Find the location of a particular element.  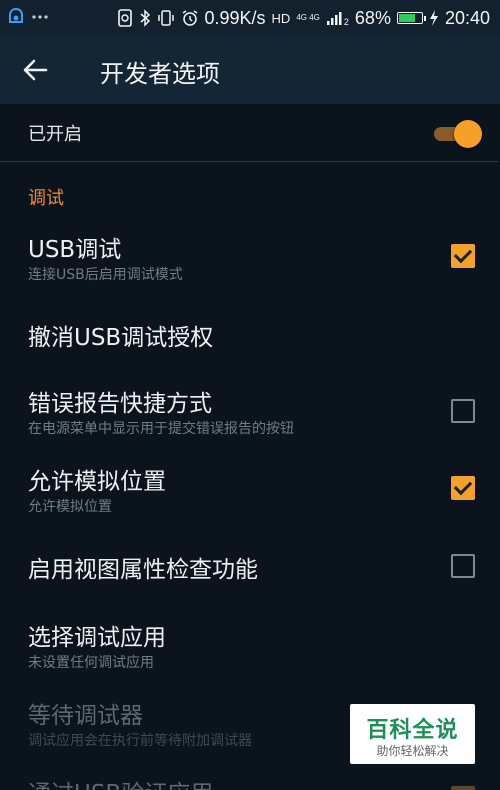

notification-app-icon is located at coordinates (16, 15).